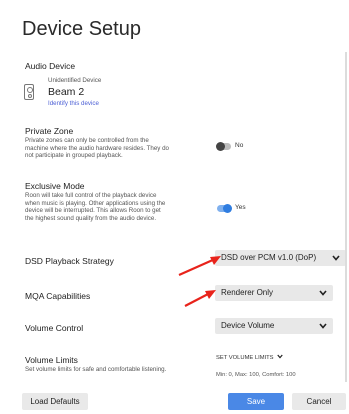 This screenshot has width=349, height=414. What do you see at coordinates (51, 360) in the screenshot?
I see `volume-limits-label: Volume Limits` at bounding box center [51, 360].